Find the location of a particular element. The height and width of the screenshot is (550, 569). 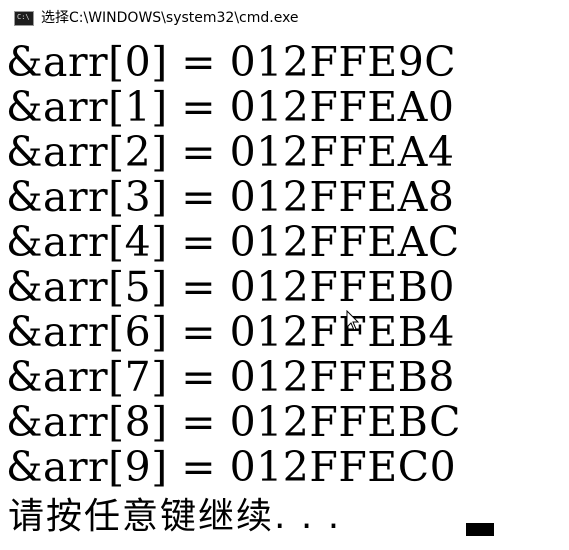

console-line: &arr[0] = 012FFE9C is located at coordinates (231, 62).